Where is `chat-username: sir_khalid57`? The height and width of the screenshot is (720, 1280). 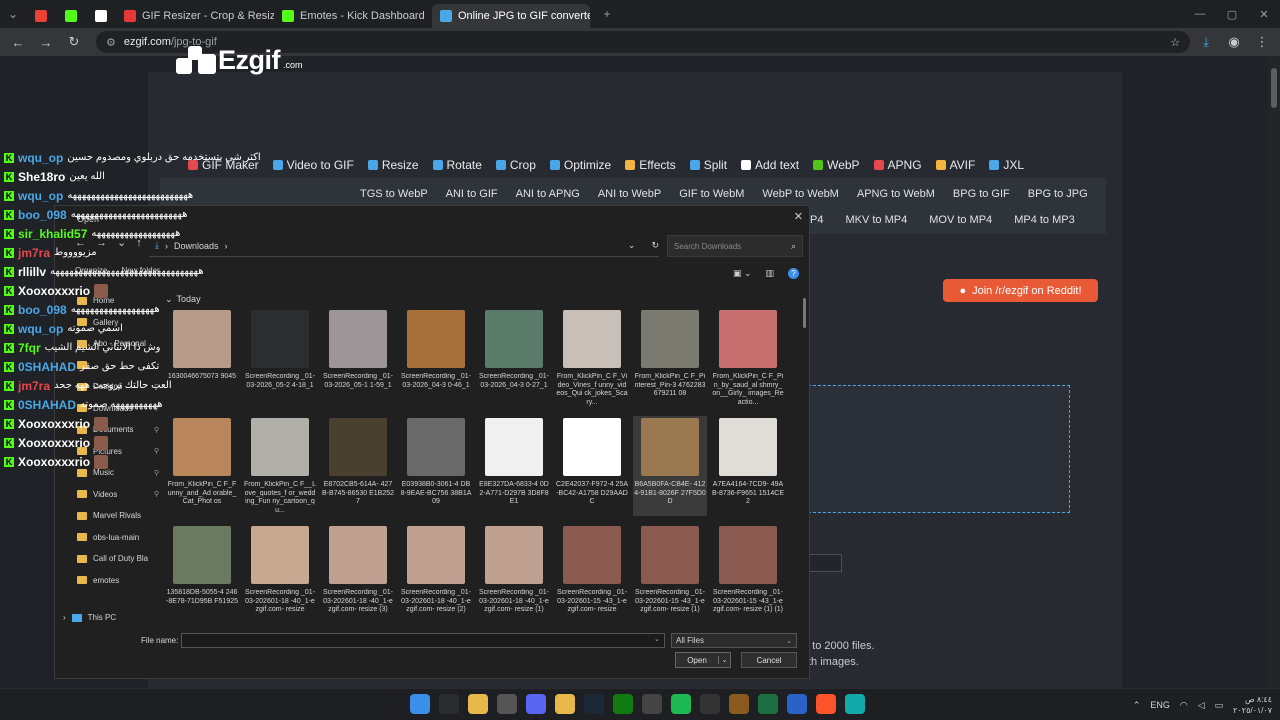 chat-username: sir_khalid57 is located at coordinates (52, 234).